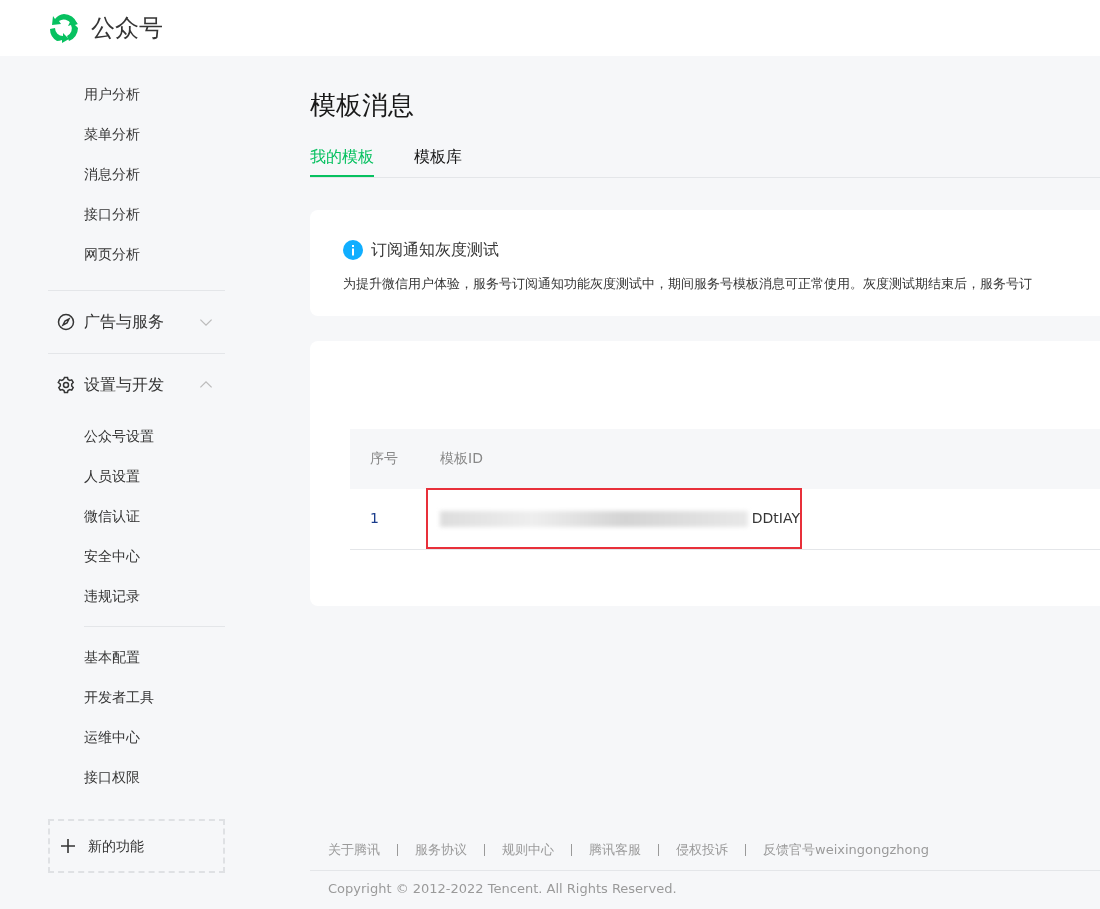 The image size is (1100, 909). What do you see at coordinates (362, 106) in the screenshot?
I see `page-title: 模板消息` at bounding box center [362, 106].